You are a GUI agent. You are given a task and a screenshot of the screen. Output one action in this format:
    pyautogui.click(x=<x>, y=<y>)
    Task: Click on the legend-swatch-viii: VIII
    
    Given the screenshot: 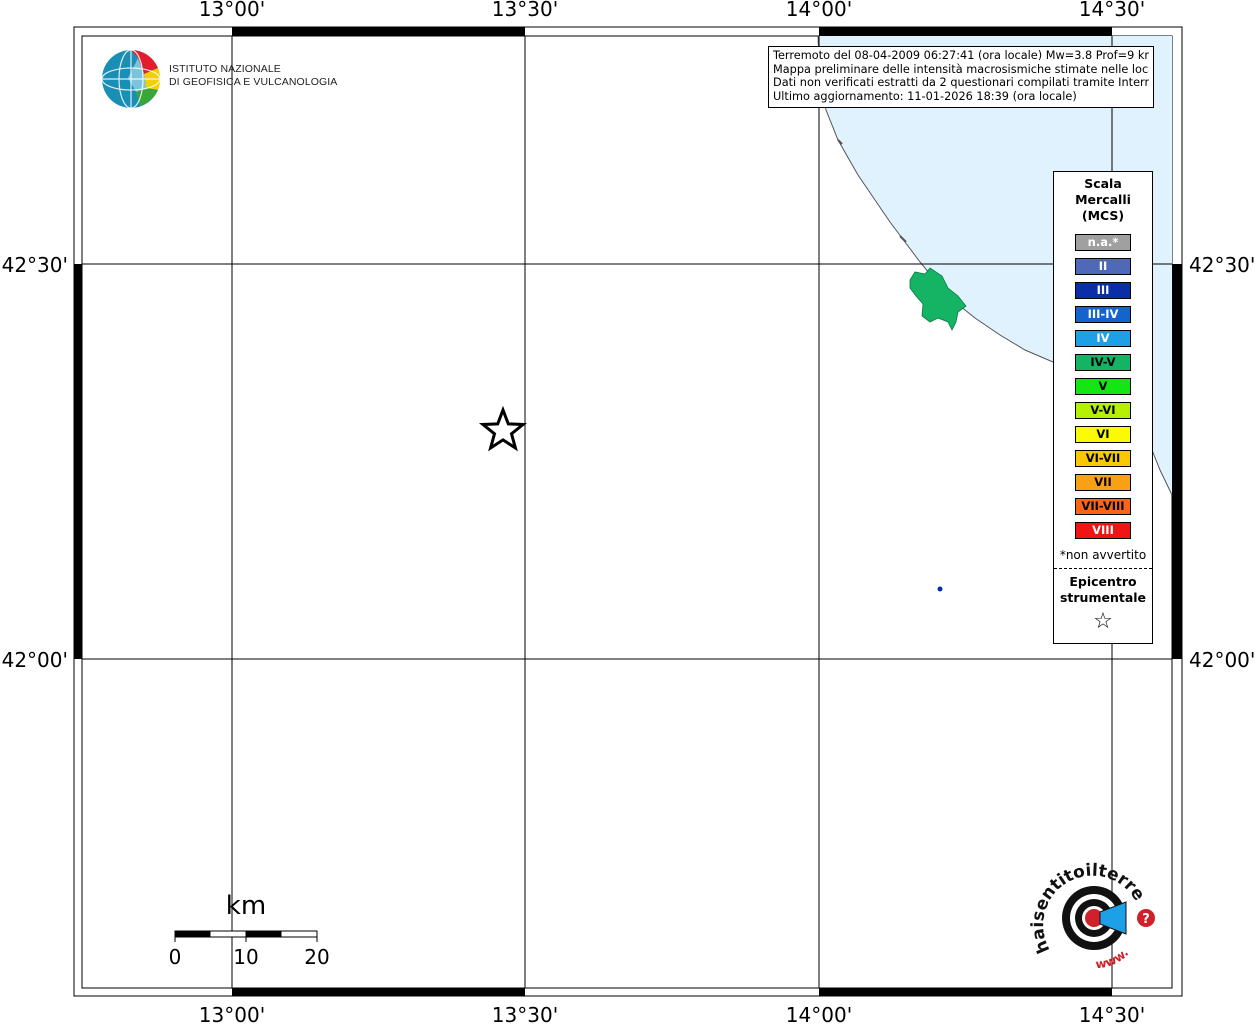 What is the action you would take?
    pyautogui.click(x=1103, y=530)
    